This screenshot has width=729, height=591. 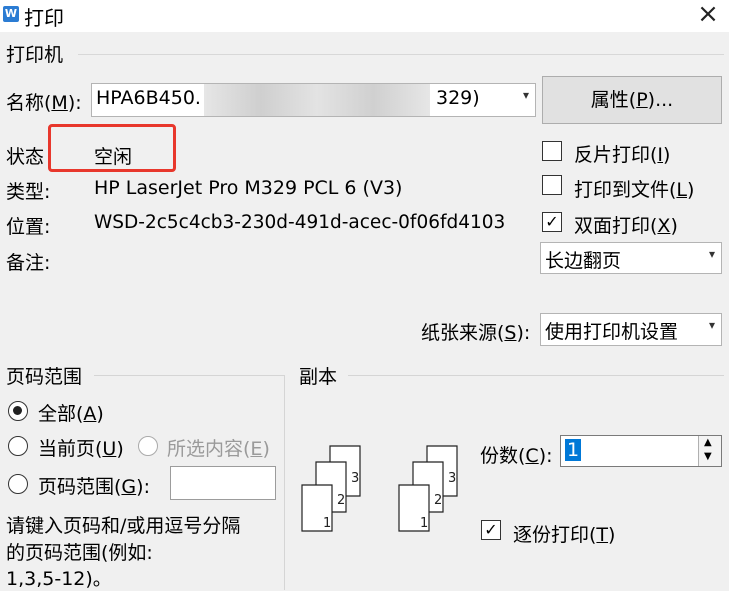 What do you see at coordinates (223, 483) in the screenshot?
I see `page-range-input` at bounding box center [223, 483].